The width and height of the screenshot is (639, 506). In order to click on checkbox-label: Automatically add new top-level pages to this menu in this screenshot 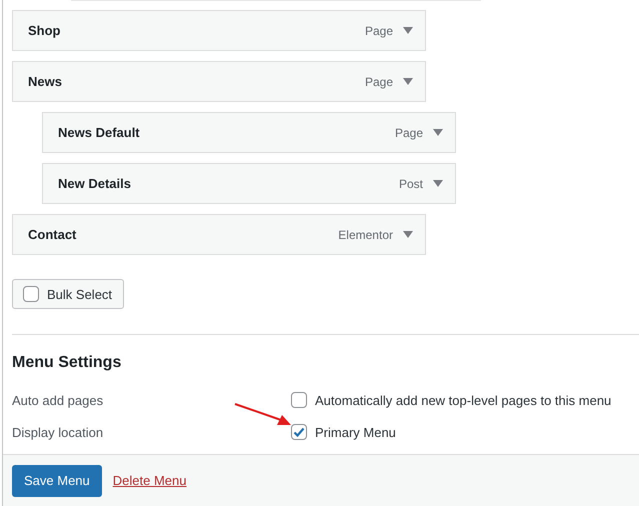, I will do `click(463, 400)`.